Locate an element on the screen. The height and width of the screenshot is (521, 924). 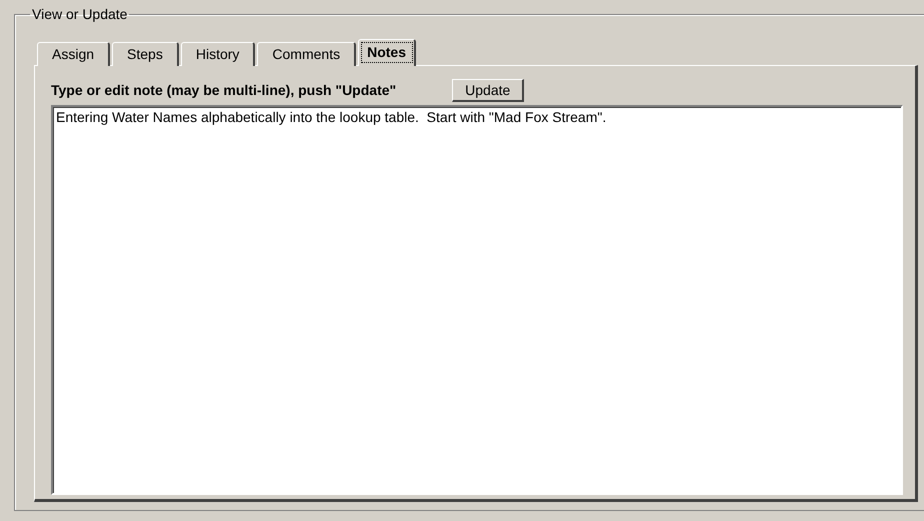
tab: Comments is located at coordinates (306, 54).